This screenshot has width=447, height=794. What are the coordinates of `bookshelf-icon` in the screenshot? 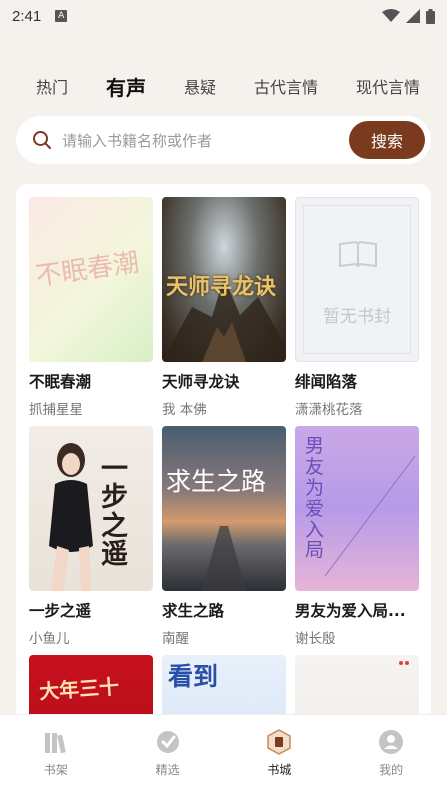 It's located at (55, 743).